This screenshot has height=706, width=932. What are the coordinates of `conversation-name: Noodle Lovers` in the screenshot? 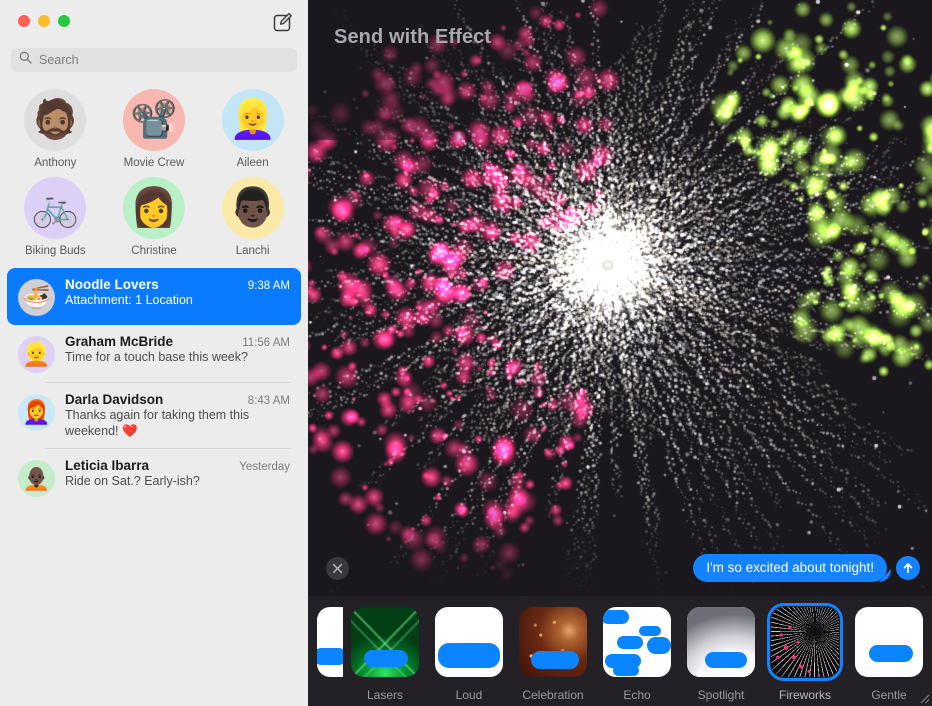 It's located at (112, 284).